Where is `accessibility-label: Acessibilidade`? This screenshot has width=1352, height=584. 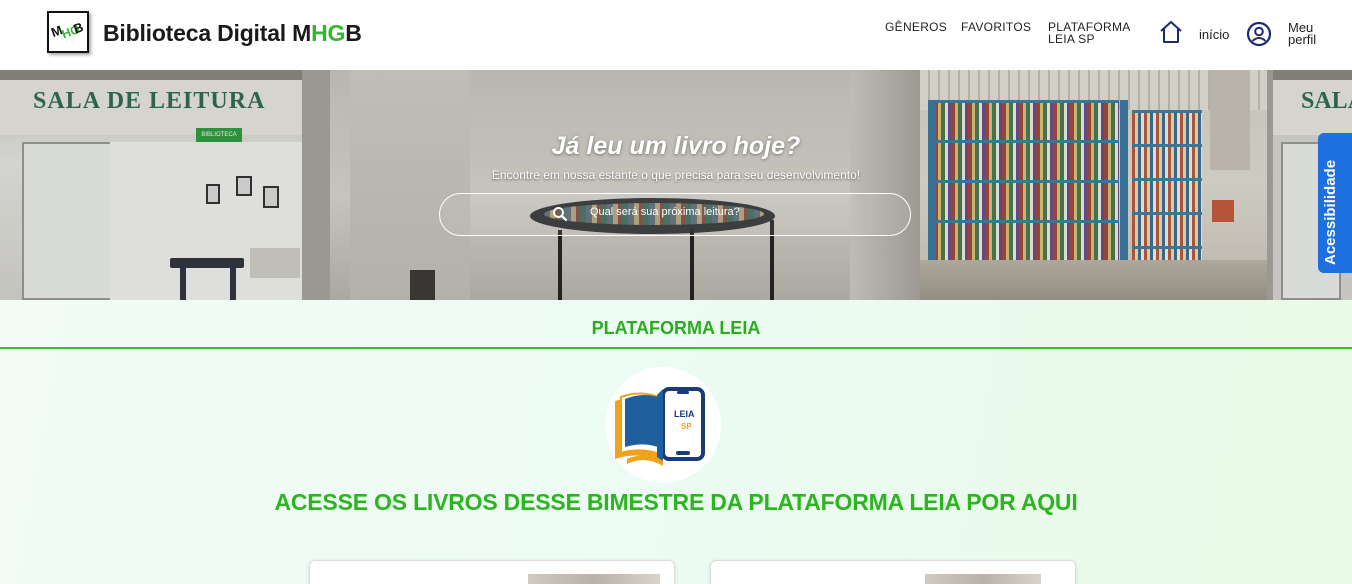 accessibility-label: Acessibilidade is located at coordinates (1330, 212).